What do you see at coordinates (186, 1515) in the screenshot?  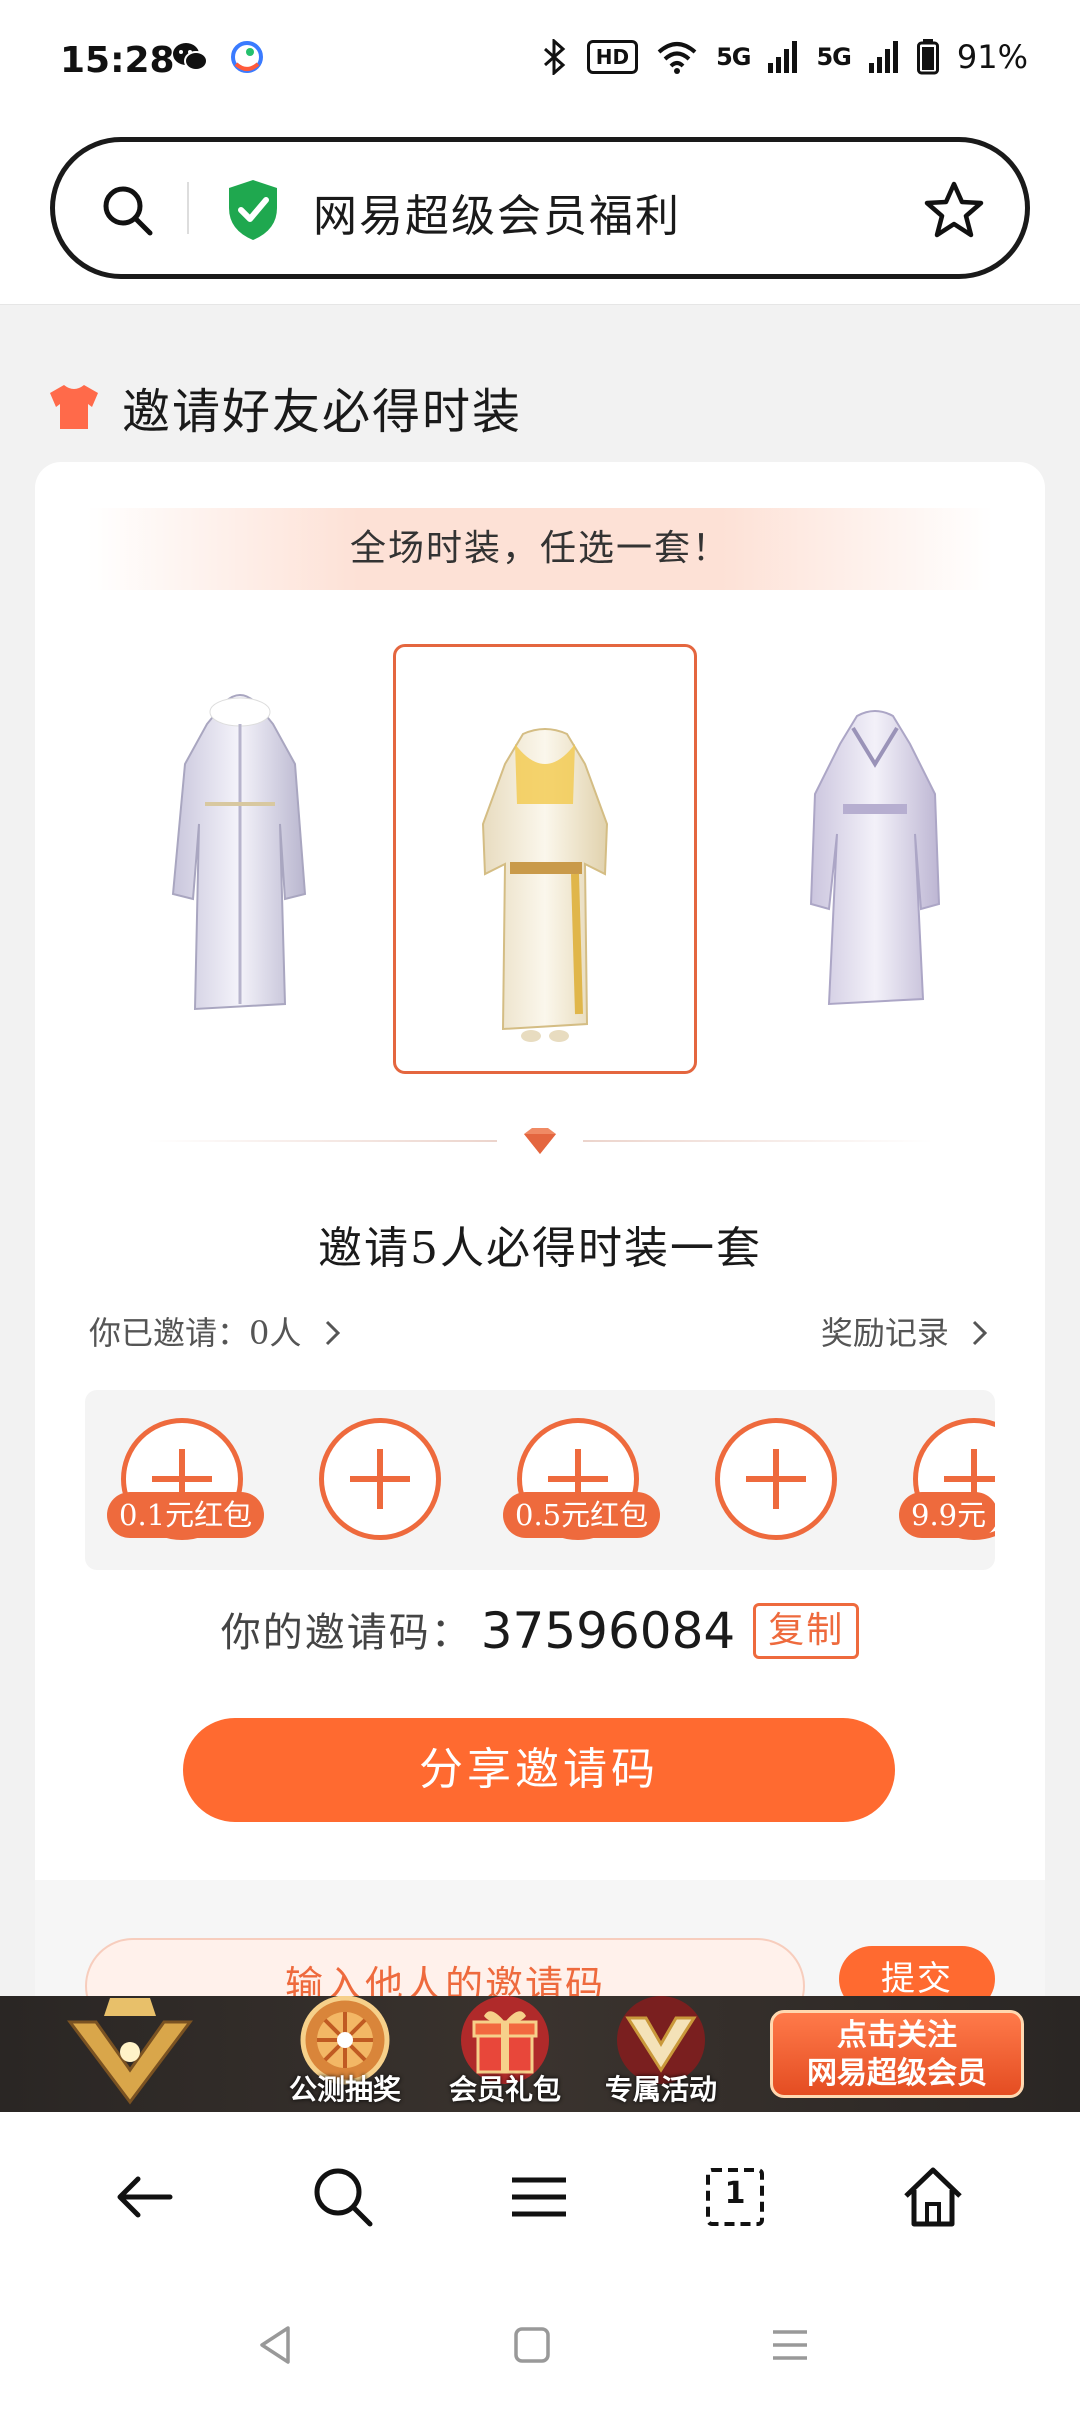 I see `slot-reward-tag-1: 0.1元红包` at bounding box center [186, 1515].